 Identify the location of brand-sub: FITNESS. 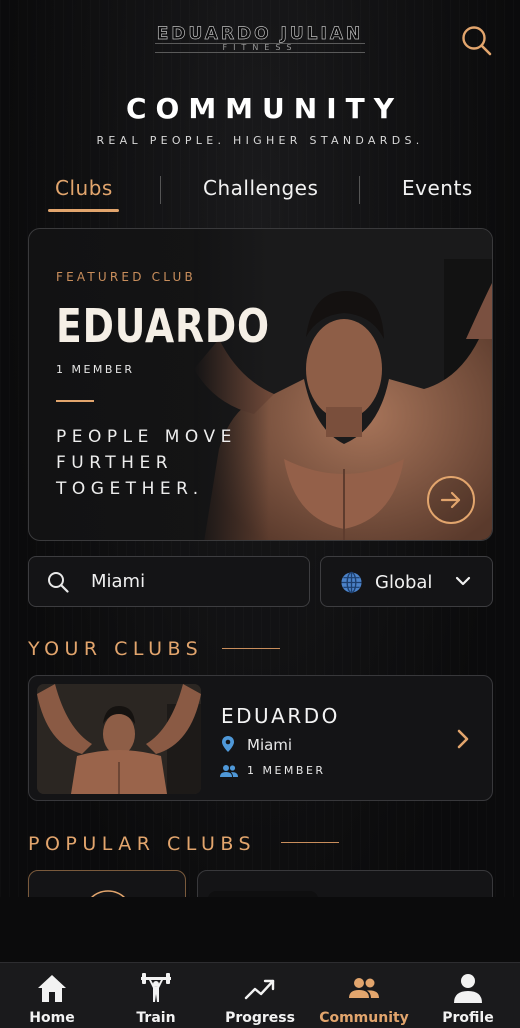
(260, 48).